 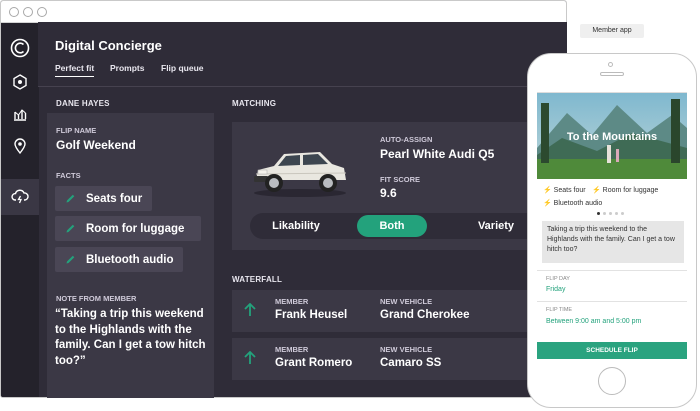 I want to click on auto-assign-label: AUTO-ASSIGN, so click(x=406, y=139).